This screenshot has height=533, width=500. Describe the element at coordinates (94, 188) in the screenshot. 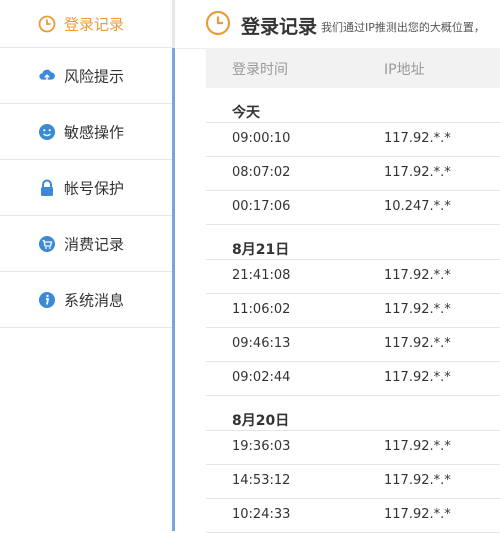

I see `sidebar-item-label: 帐号保护` at that location.